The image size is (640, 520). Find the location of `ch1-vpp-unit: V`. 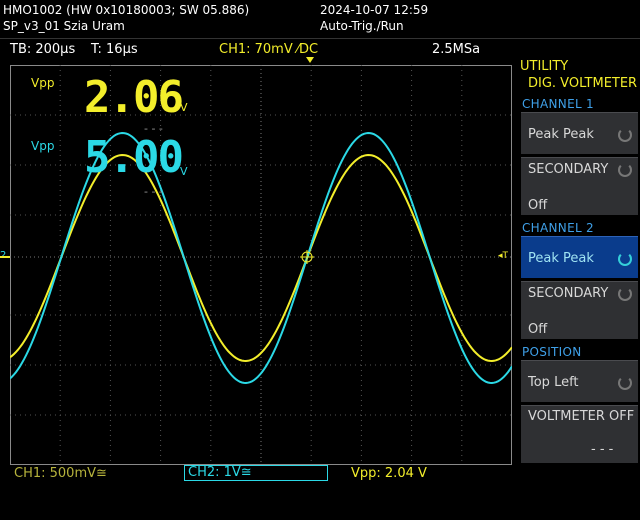

ch1-vpp-unit: V is located at coordinates (184, 107).